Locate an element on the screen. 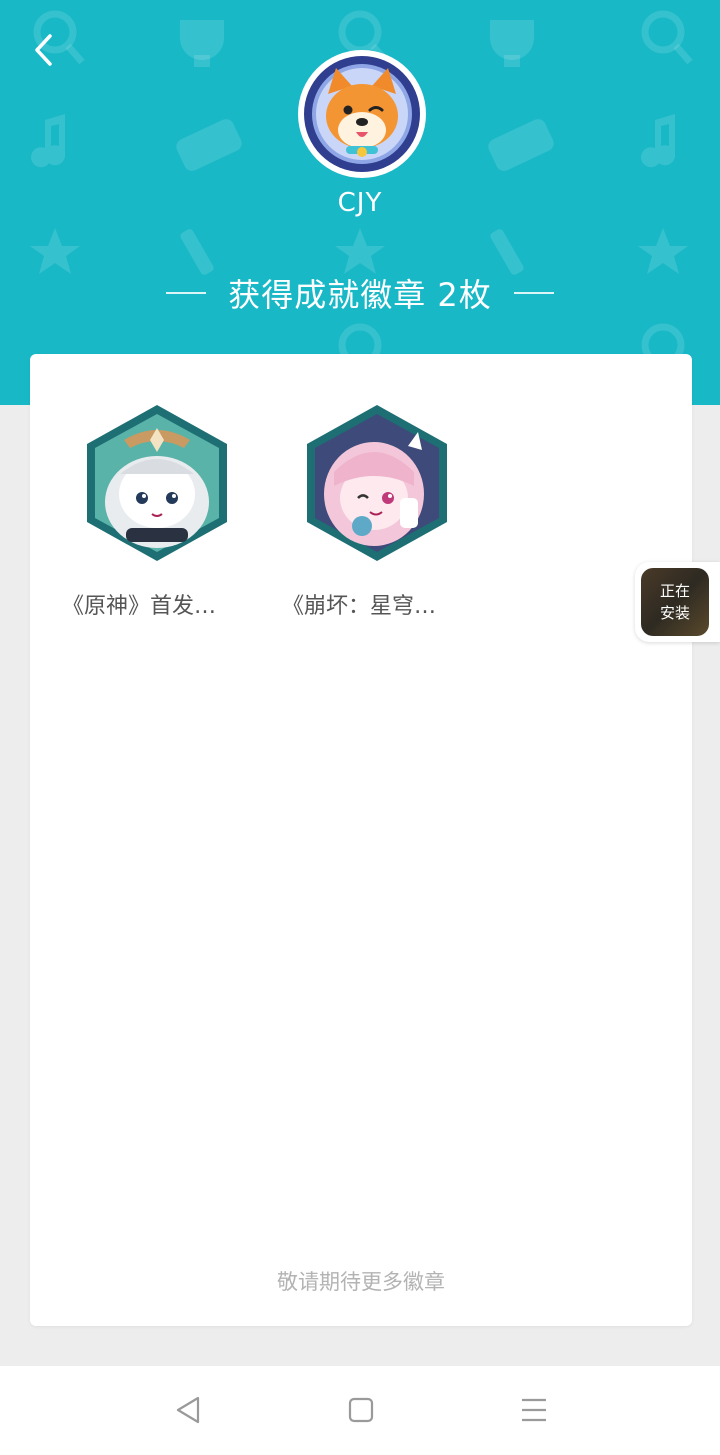 The width and height of the screenshot is (720, 1455). chevron-left-icon is located at coordinates (43, 50).